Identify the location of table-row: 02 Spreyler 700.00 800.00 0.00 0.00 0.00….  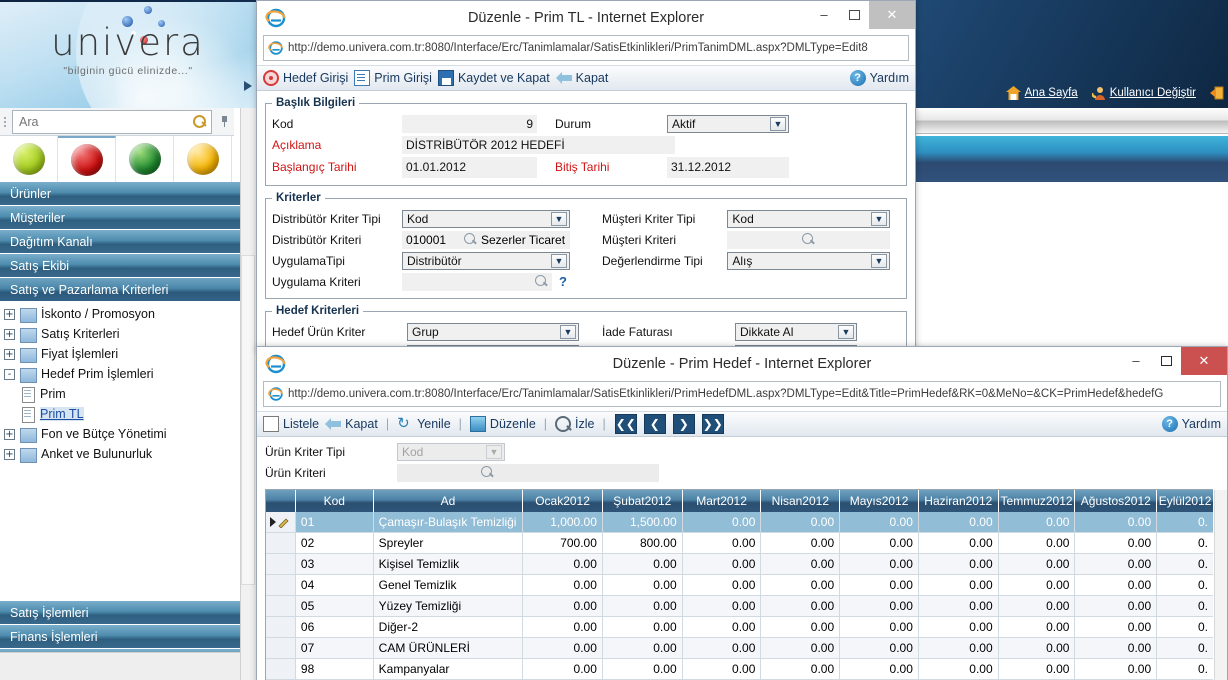
(739, 543).